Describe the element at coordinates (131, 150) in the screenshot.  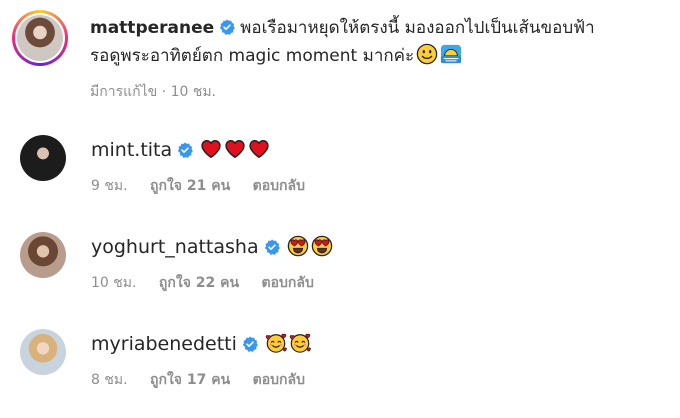
I see `comment-username: mint.tita` at that location.